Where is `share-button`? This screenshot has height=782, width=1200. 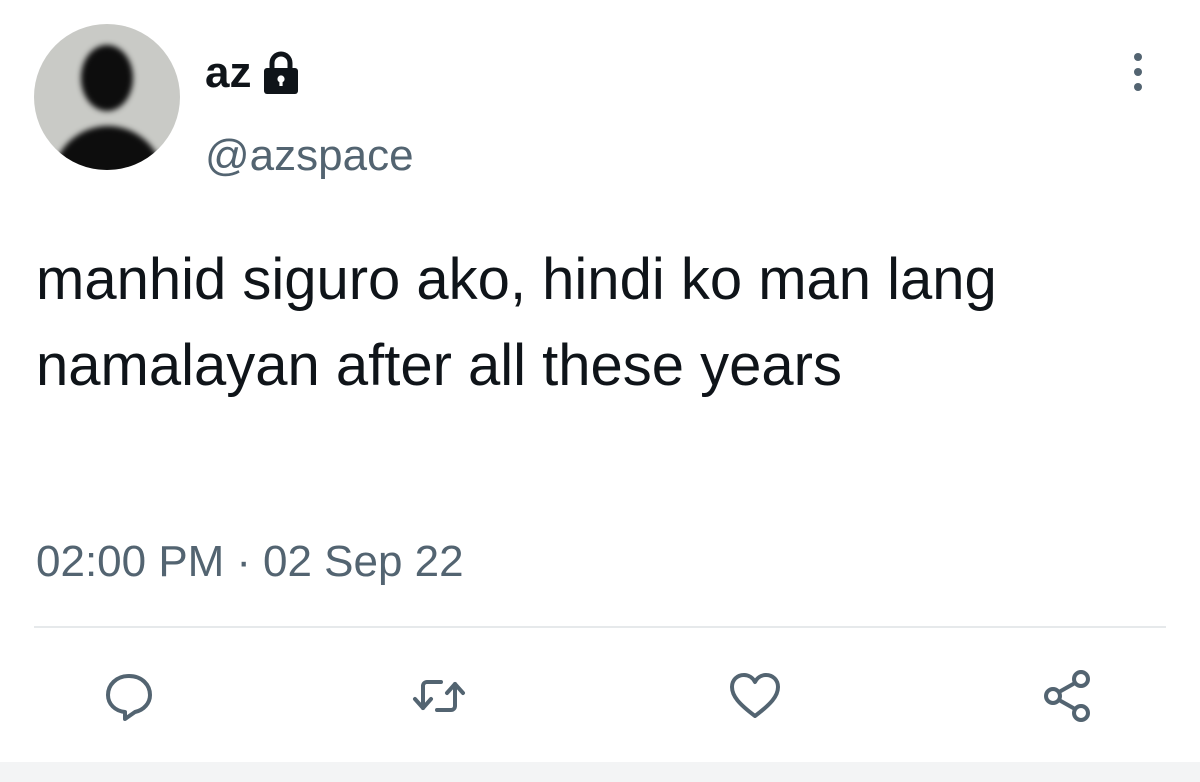 share-button is located at coordinates (1067, 696).